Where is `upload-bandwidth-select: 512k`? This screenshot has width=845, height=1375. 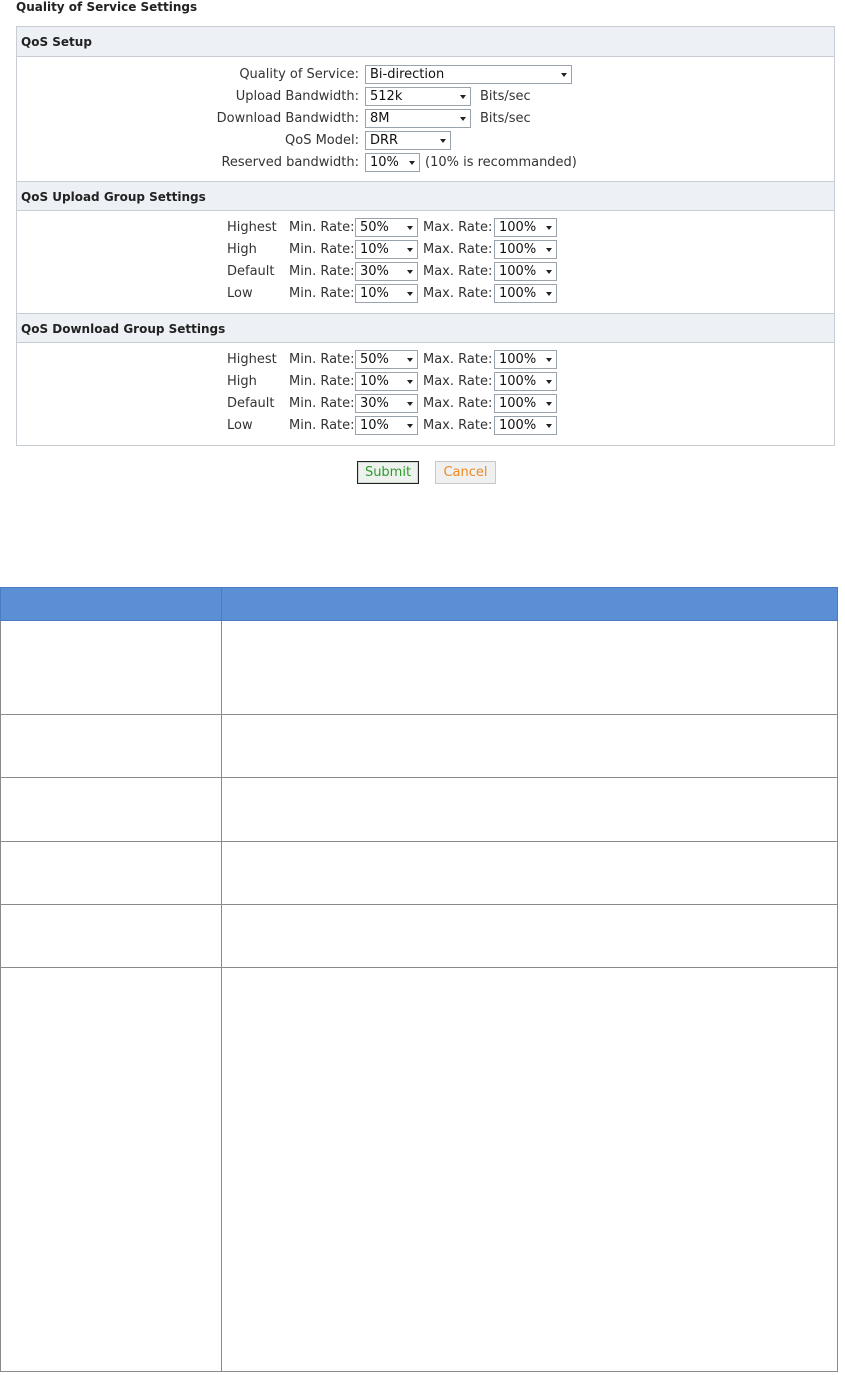 upload-bandwidth-select: 512k is located at coordinates (418, 96).